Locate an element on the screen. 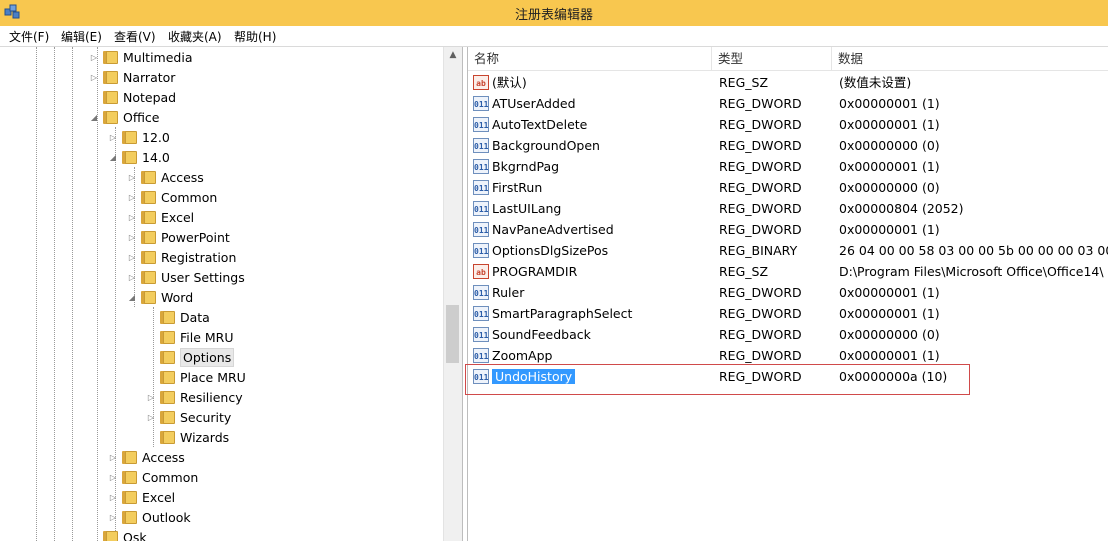 The width and height of the screenshot is (1108, 541). value-row: 011 ATUserAdded REG_DWORD 0x00000001 (1) is located at coordinates (788, 103).